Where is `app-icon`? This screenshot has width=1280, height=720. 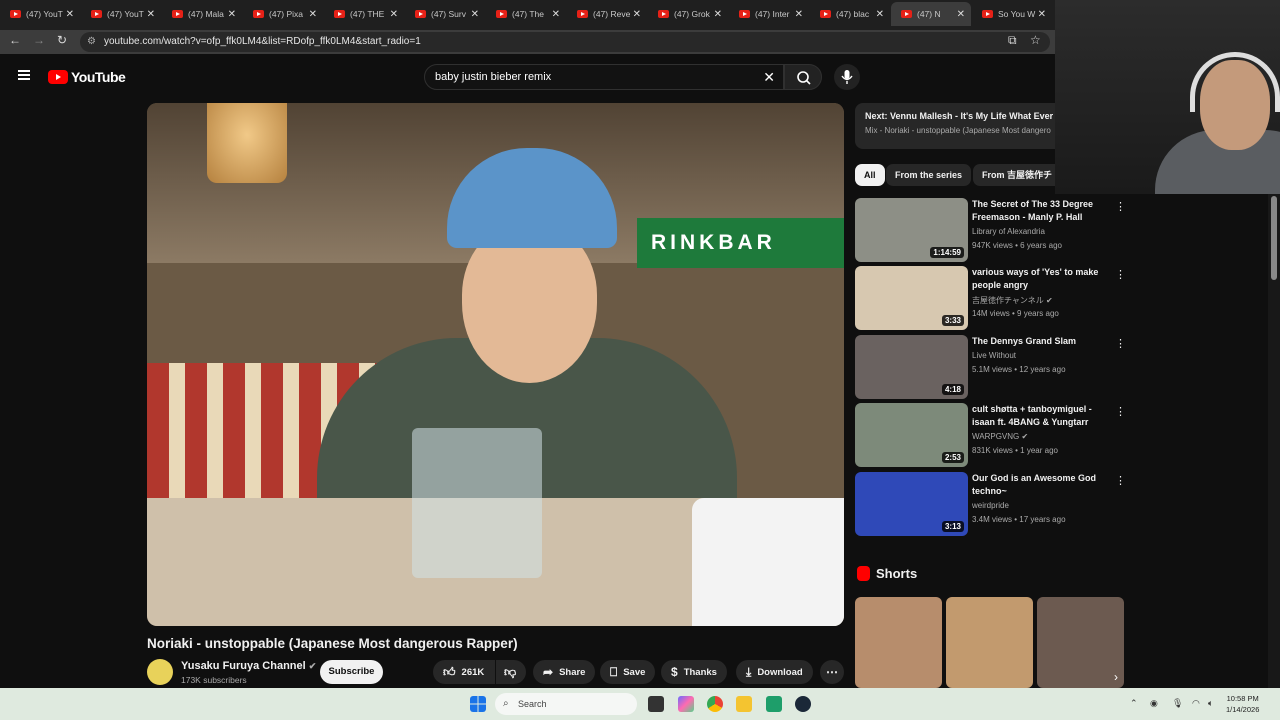
app-icon is located at coordinates (774, 704).